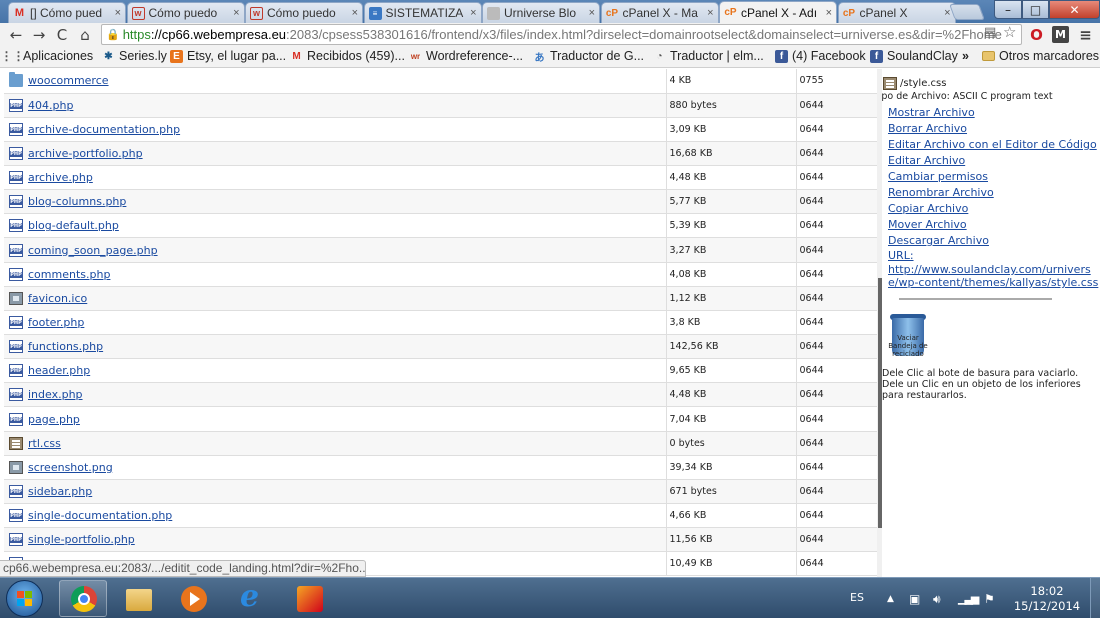 This screenshot has width=1100, height=618. What do you see at coordinates (65, 346) in the screenshot?
I see `file-name-link: functions.php` at bounding box center [65, 346].